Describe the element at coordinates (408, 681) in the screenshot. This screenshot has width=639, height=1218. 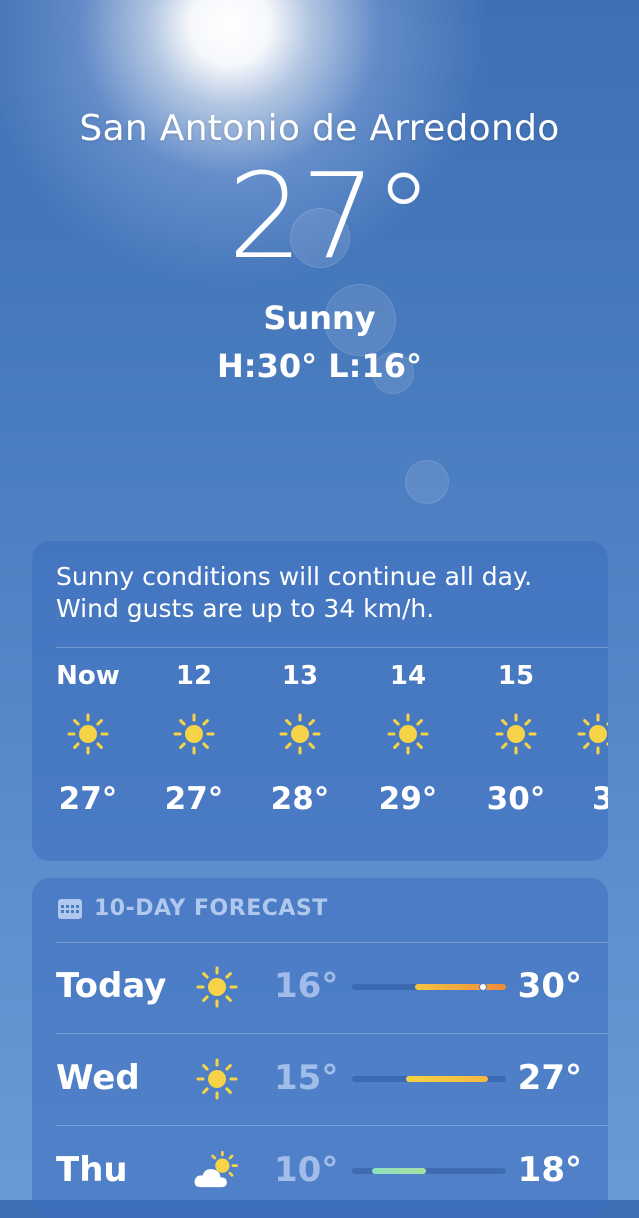
I see `hour-label: 14` at that location.